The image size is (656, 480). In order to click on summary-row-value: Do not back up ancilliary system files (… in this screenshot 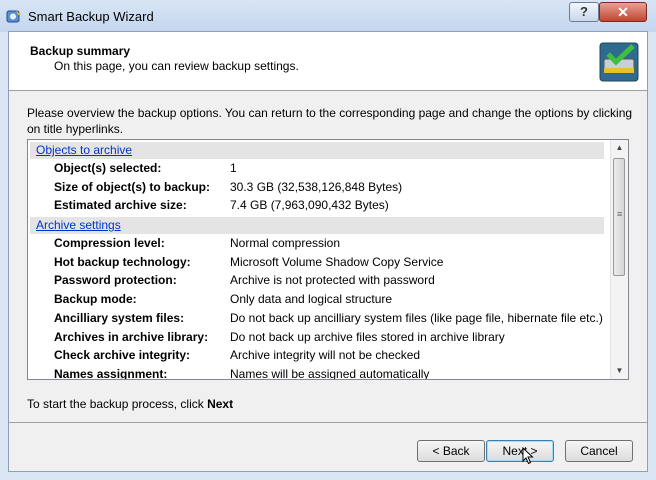, I will do `click(416, 317)`.